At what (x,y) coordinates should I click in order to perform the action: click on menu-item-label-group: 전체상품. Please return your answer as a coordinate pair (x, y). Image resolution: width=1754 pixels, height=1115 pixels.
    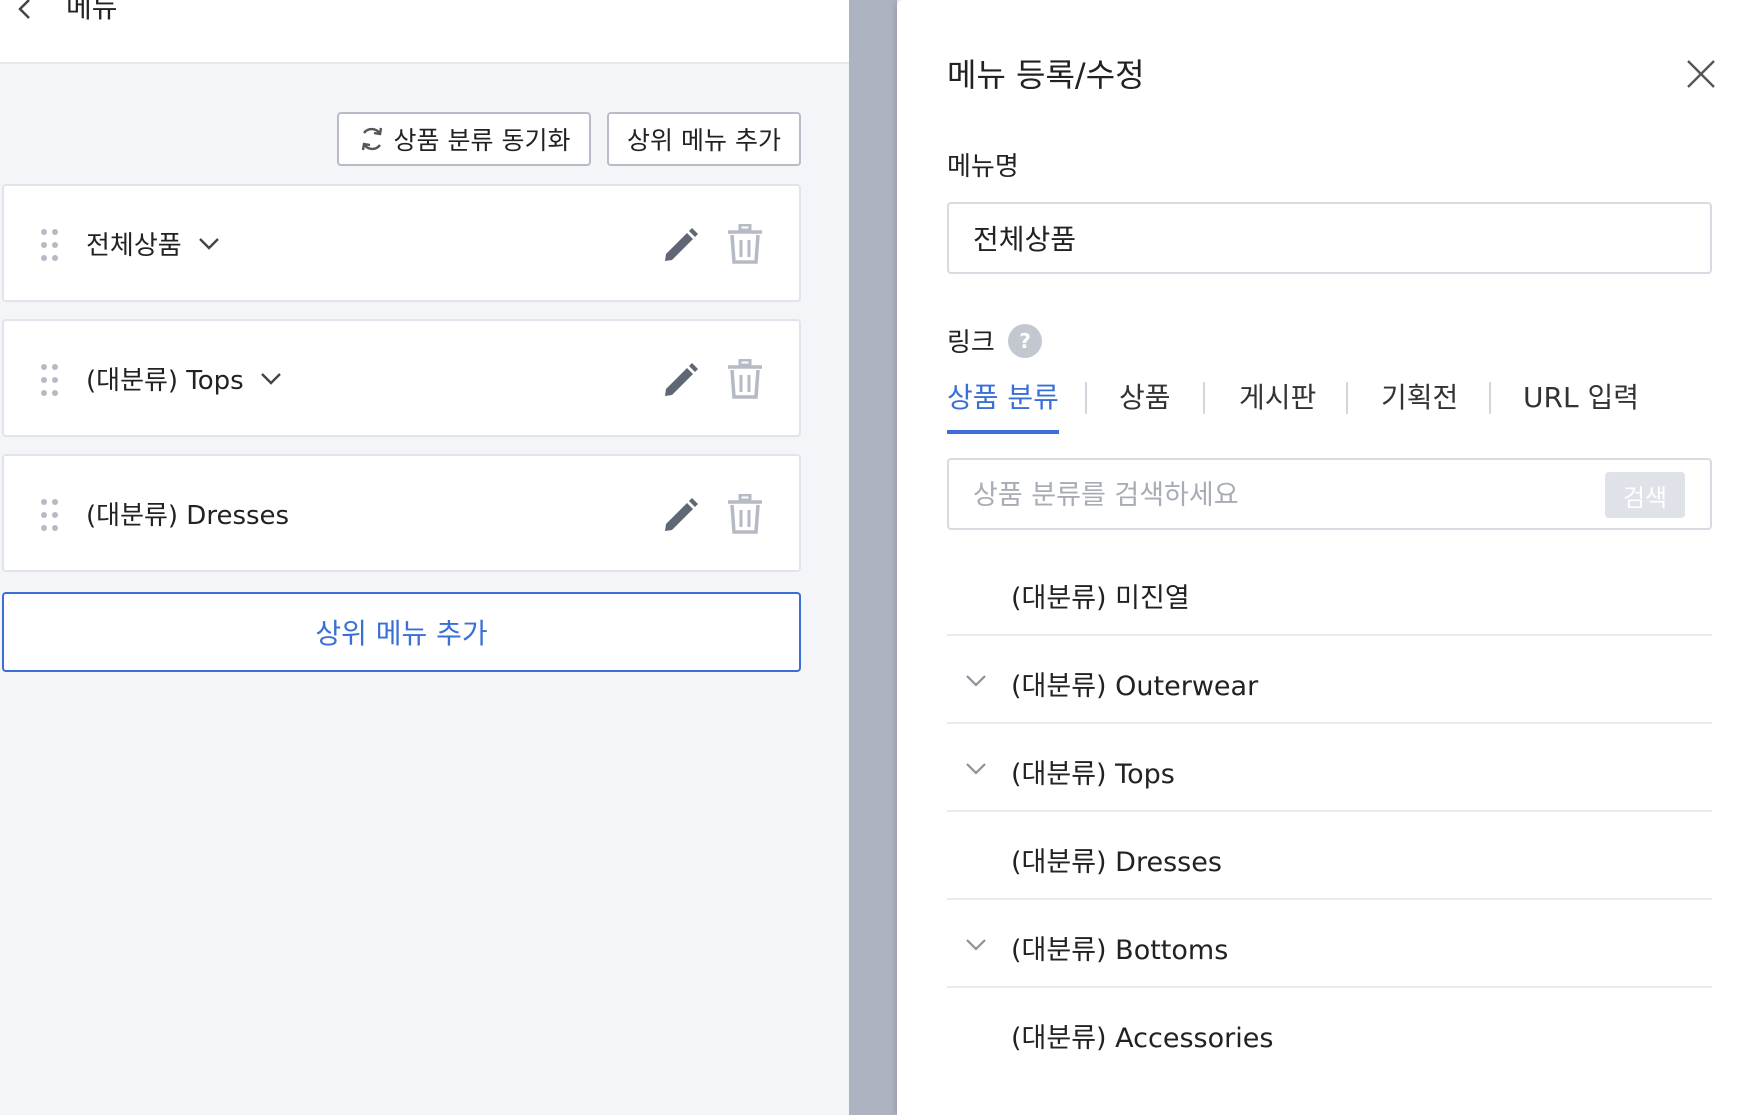
    Looking at the image, I should click on (153, 243).